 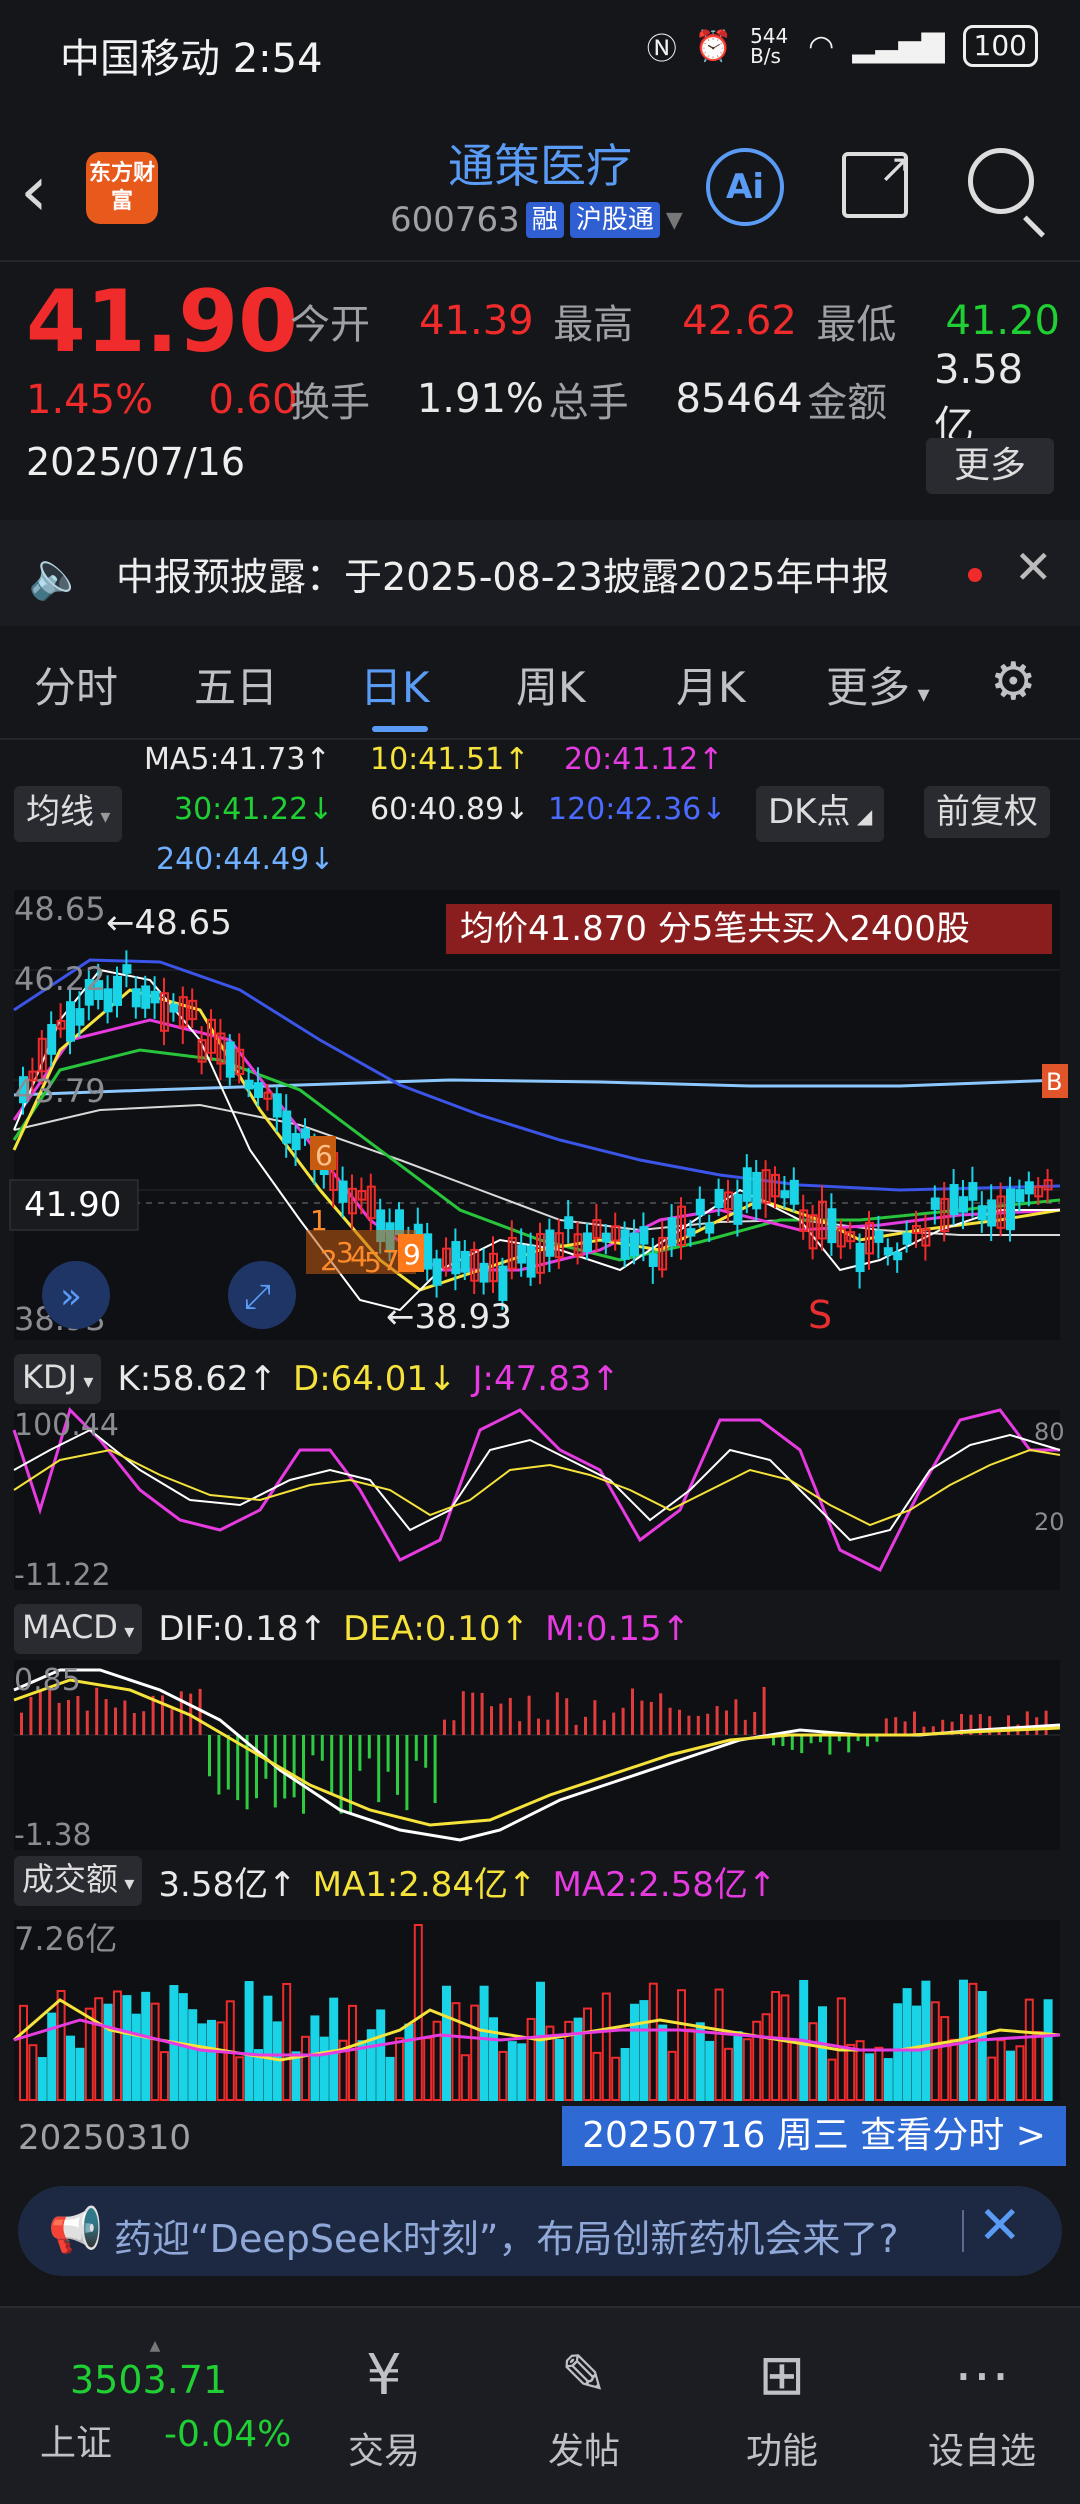 I want to click on volume-button: 成交额 ▾, so click(x=78, y=1881).